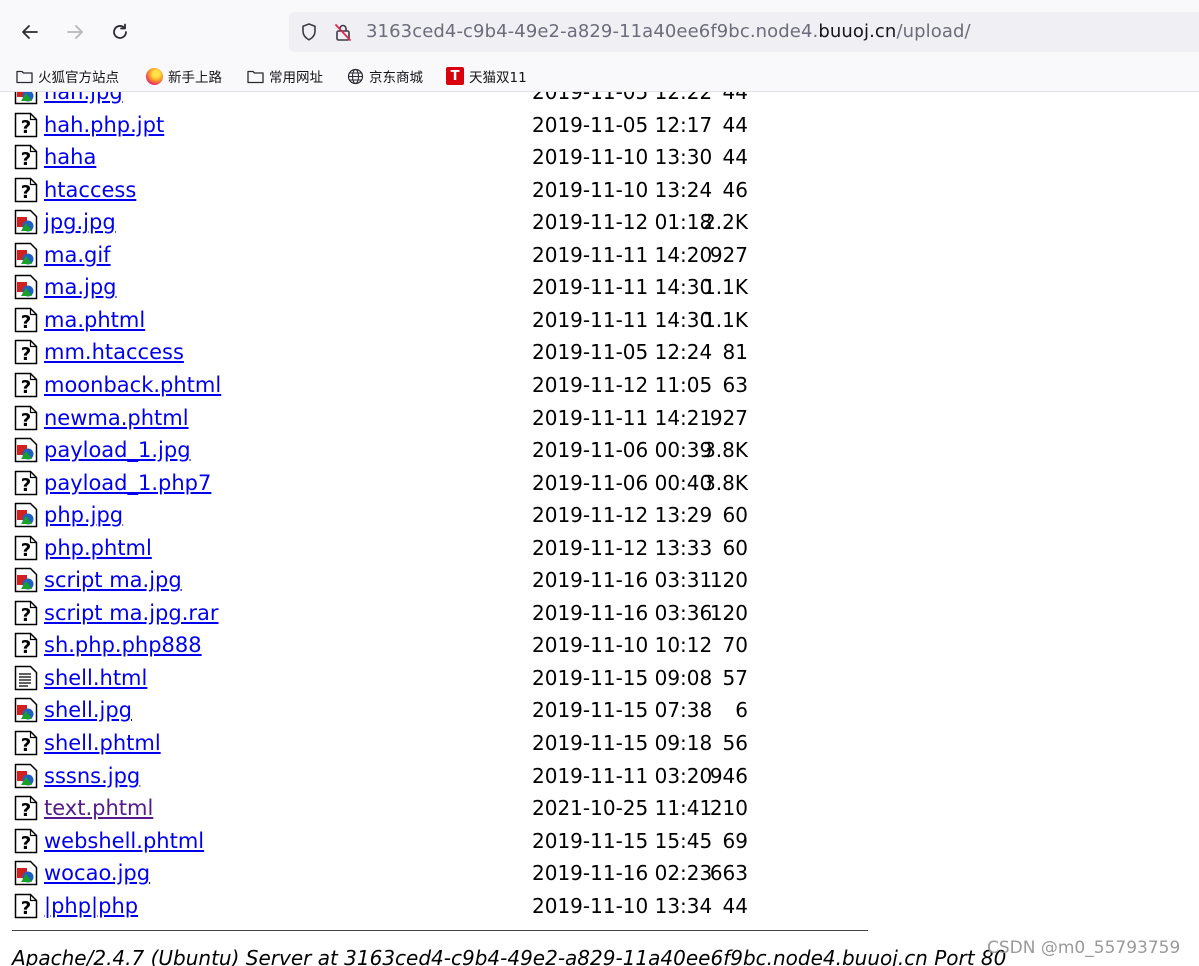 This screenshot has width=1199, height=966. What do you see at coordinates (725, 482) in the screenshot?
I see `file-size: 3.8K` at bounding box center [725, 482].